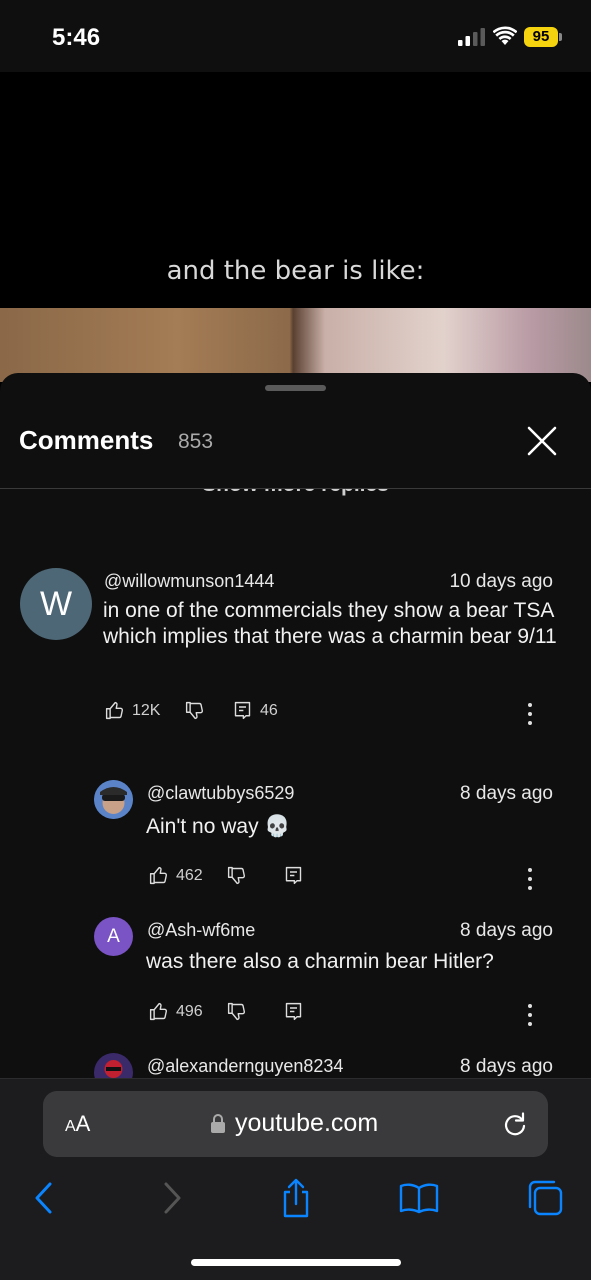 The width and height of the screenshot is (591, 1280). I want to click on drag-handle, so click(295, 388).